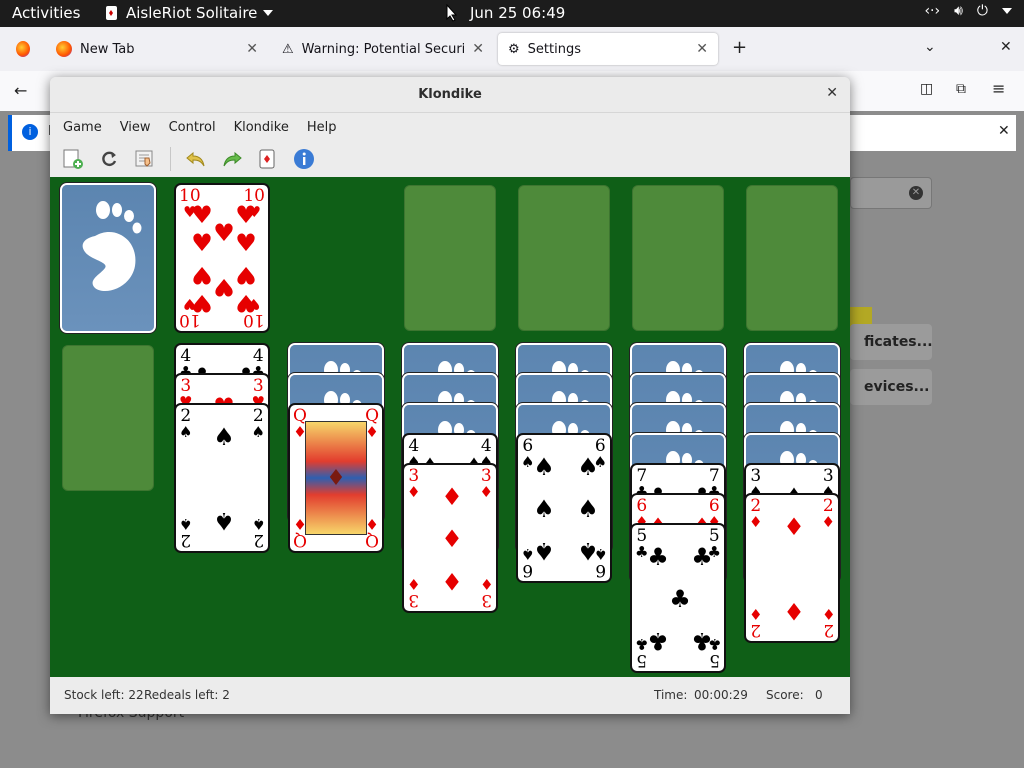 This screenshot has height=768, width=1024. I want to click on clock: Jun 25 06:49, so click(517, 13).